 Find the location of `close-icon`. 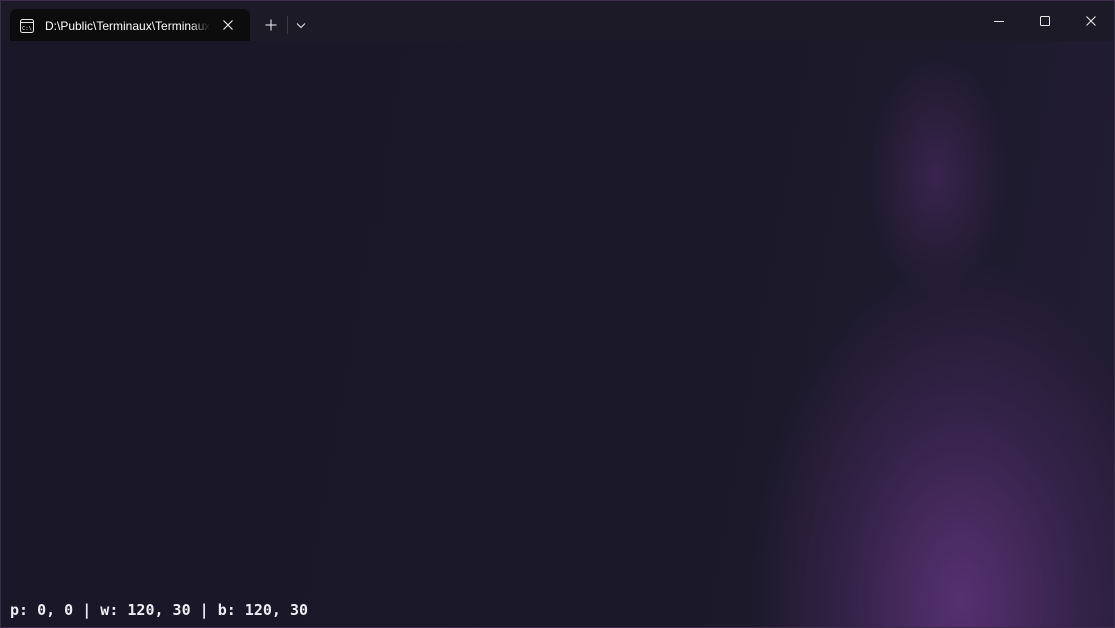

close-icon is located at coordinates (1091, 21).